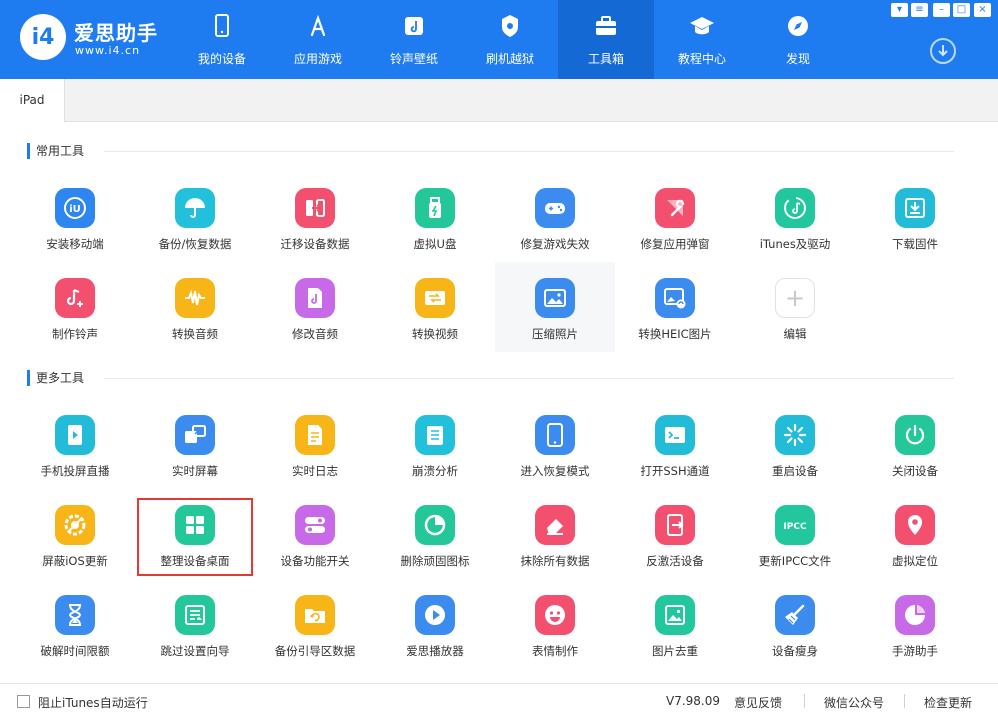 This screenshot has height=719, width=998. Describe the element at coordinates (555, 307) in the screenshot. I see `tool-compress-photo: 压缩照片` at that location.